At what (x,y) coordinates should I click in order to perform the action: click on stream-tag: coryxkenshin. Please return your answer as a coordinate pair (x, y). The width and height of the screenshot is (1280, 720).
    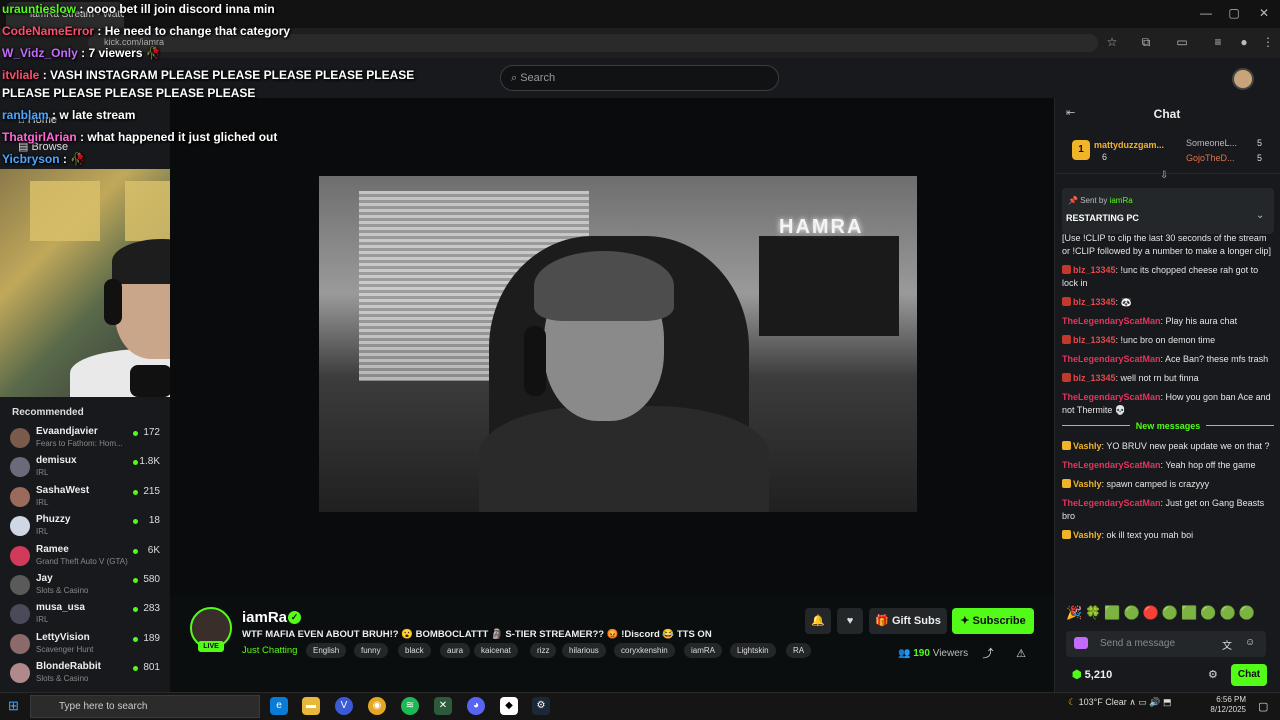
    Looking at the image, I should click on (644, 650).